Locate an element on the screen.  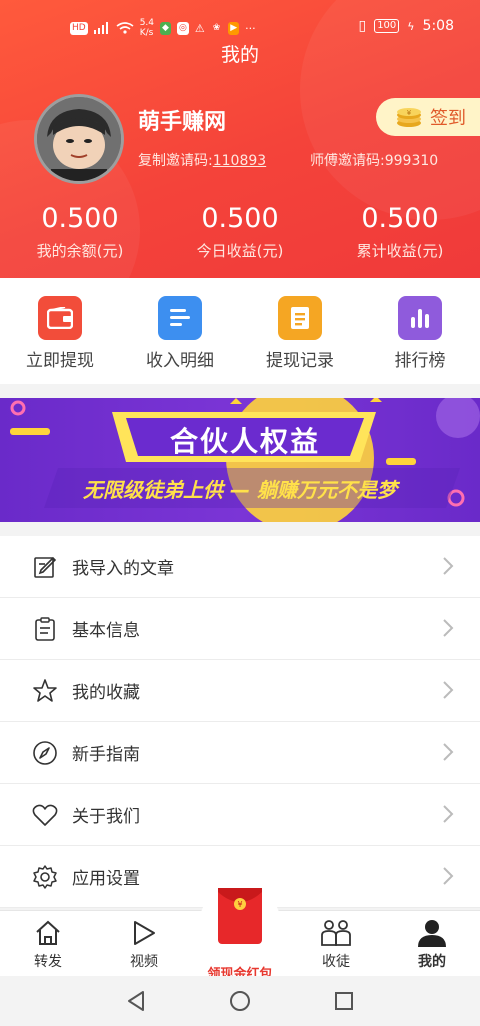
app-icon: ❀ is located at coordinates (216, 27).